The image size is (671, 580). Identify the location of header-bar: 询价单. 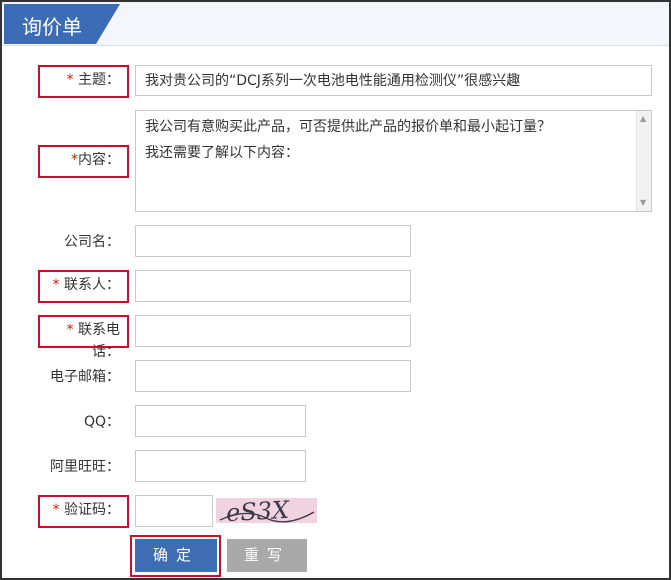
(335, 24).